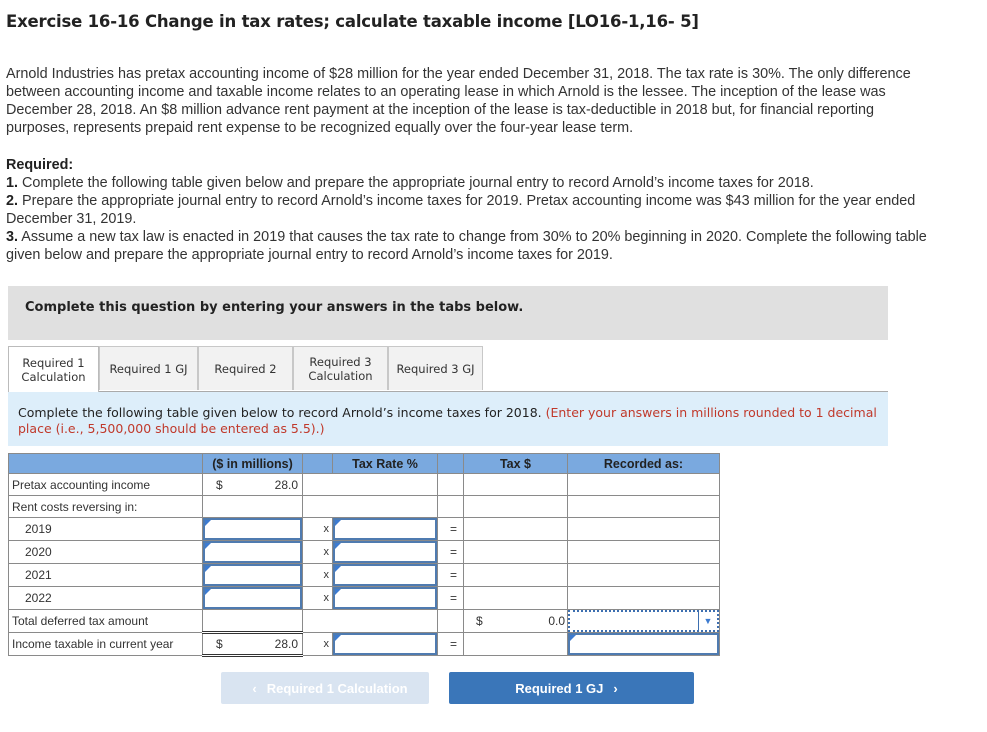  Describe the element at coordinates (105, 484) in the screenshot. I see `row-label: Pretax accounting income` at that location.